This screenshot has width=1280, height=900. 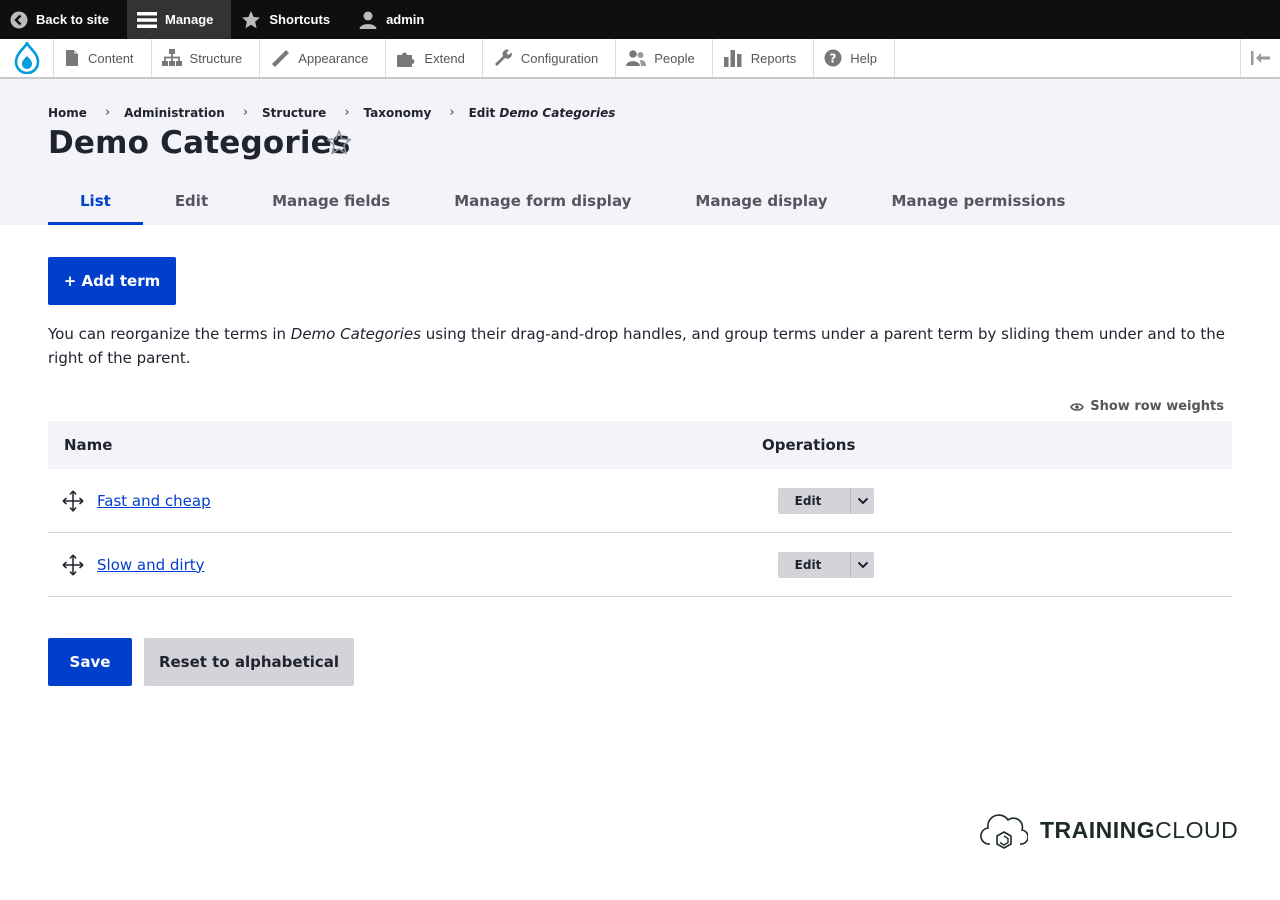 I want to click on tab-list: List, so click(x=95, y=205).